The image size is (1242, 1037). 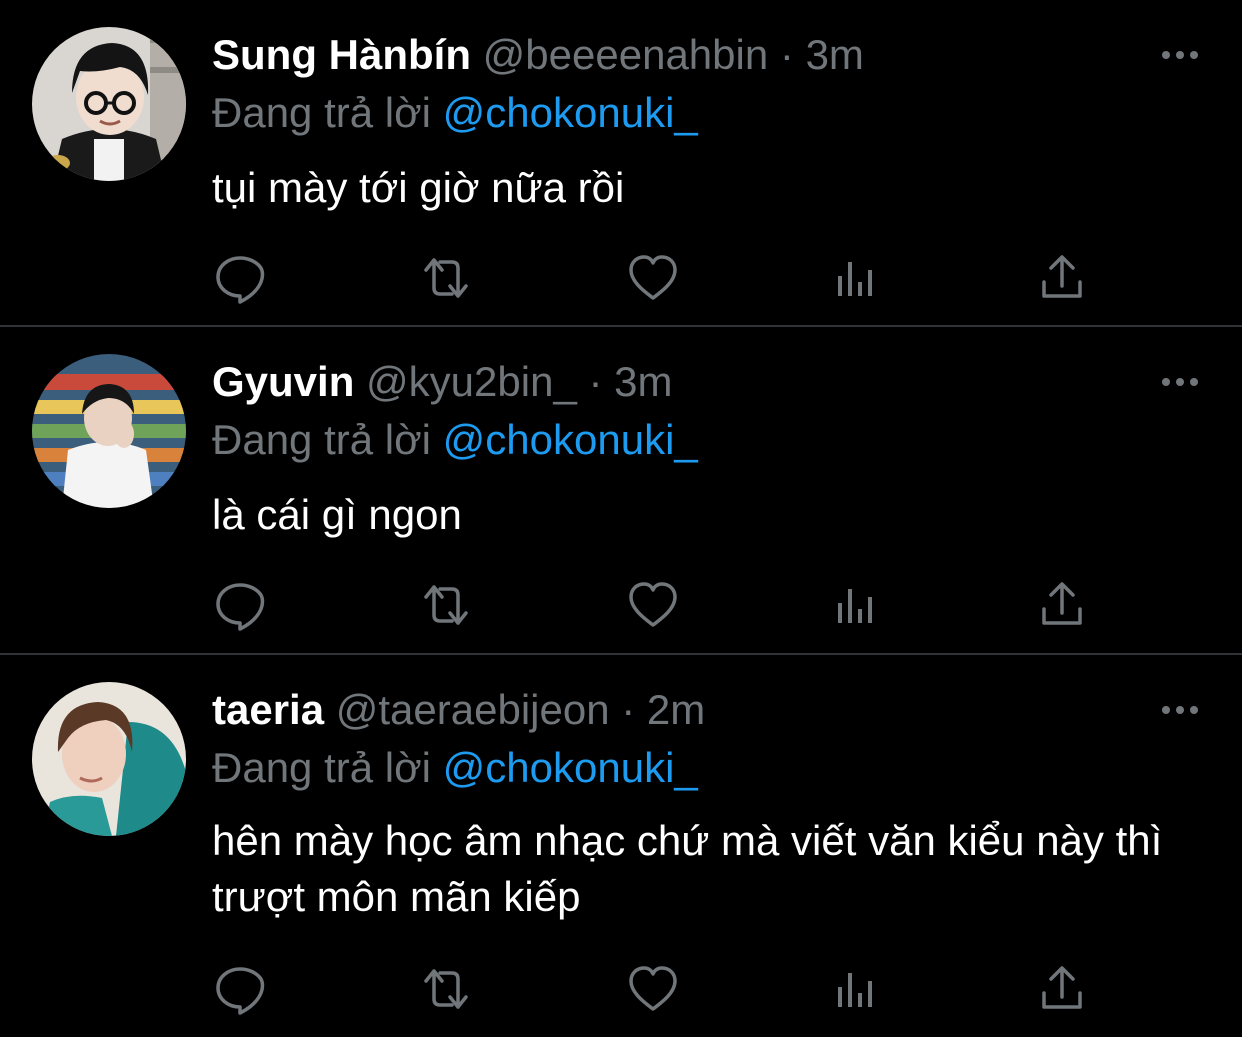 I want to click on timestamp: 2m, so click(x=676, y=709).